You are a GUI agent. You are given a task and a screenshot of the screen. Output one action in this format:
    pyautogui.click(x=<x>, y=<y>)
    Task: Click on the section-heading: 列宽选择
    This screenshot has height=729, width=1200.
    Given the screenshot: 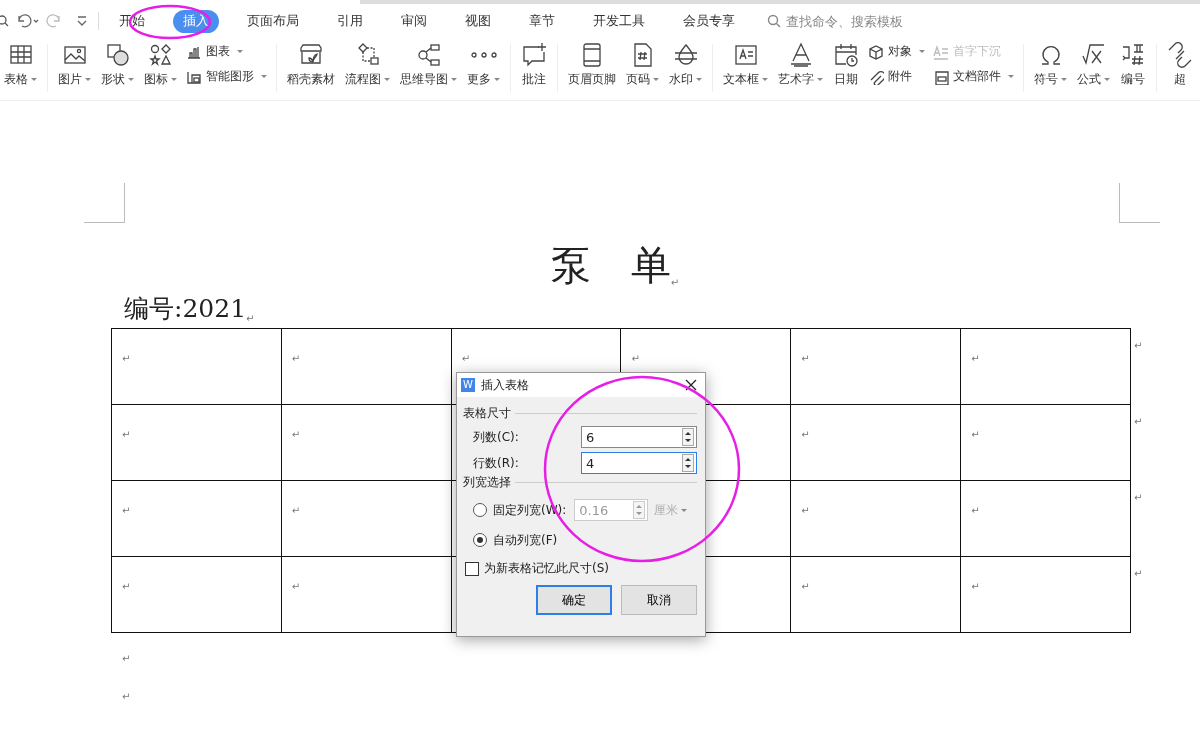 What is the action you would take?
    pyautogui.click(x=487, y=482)
    